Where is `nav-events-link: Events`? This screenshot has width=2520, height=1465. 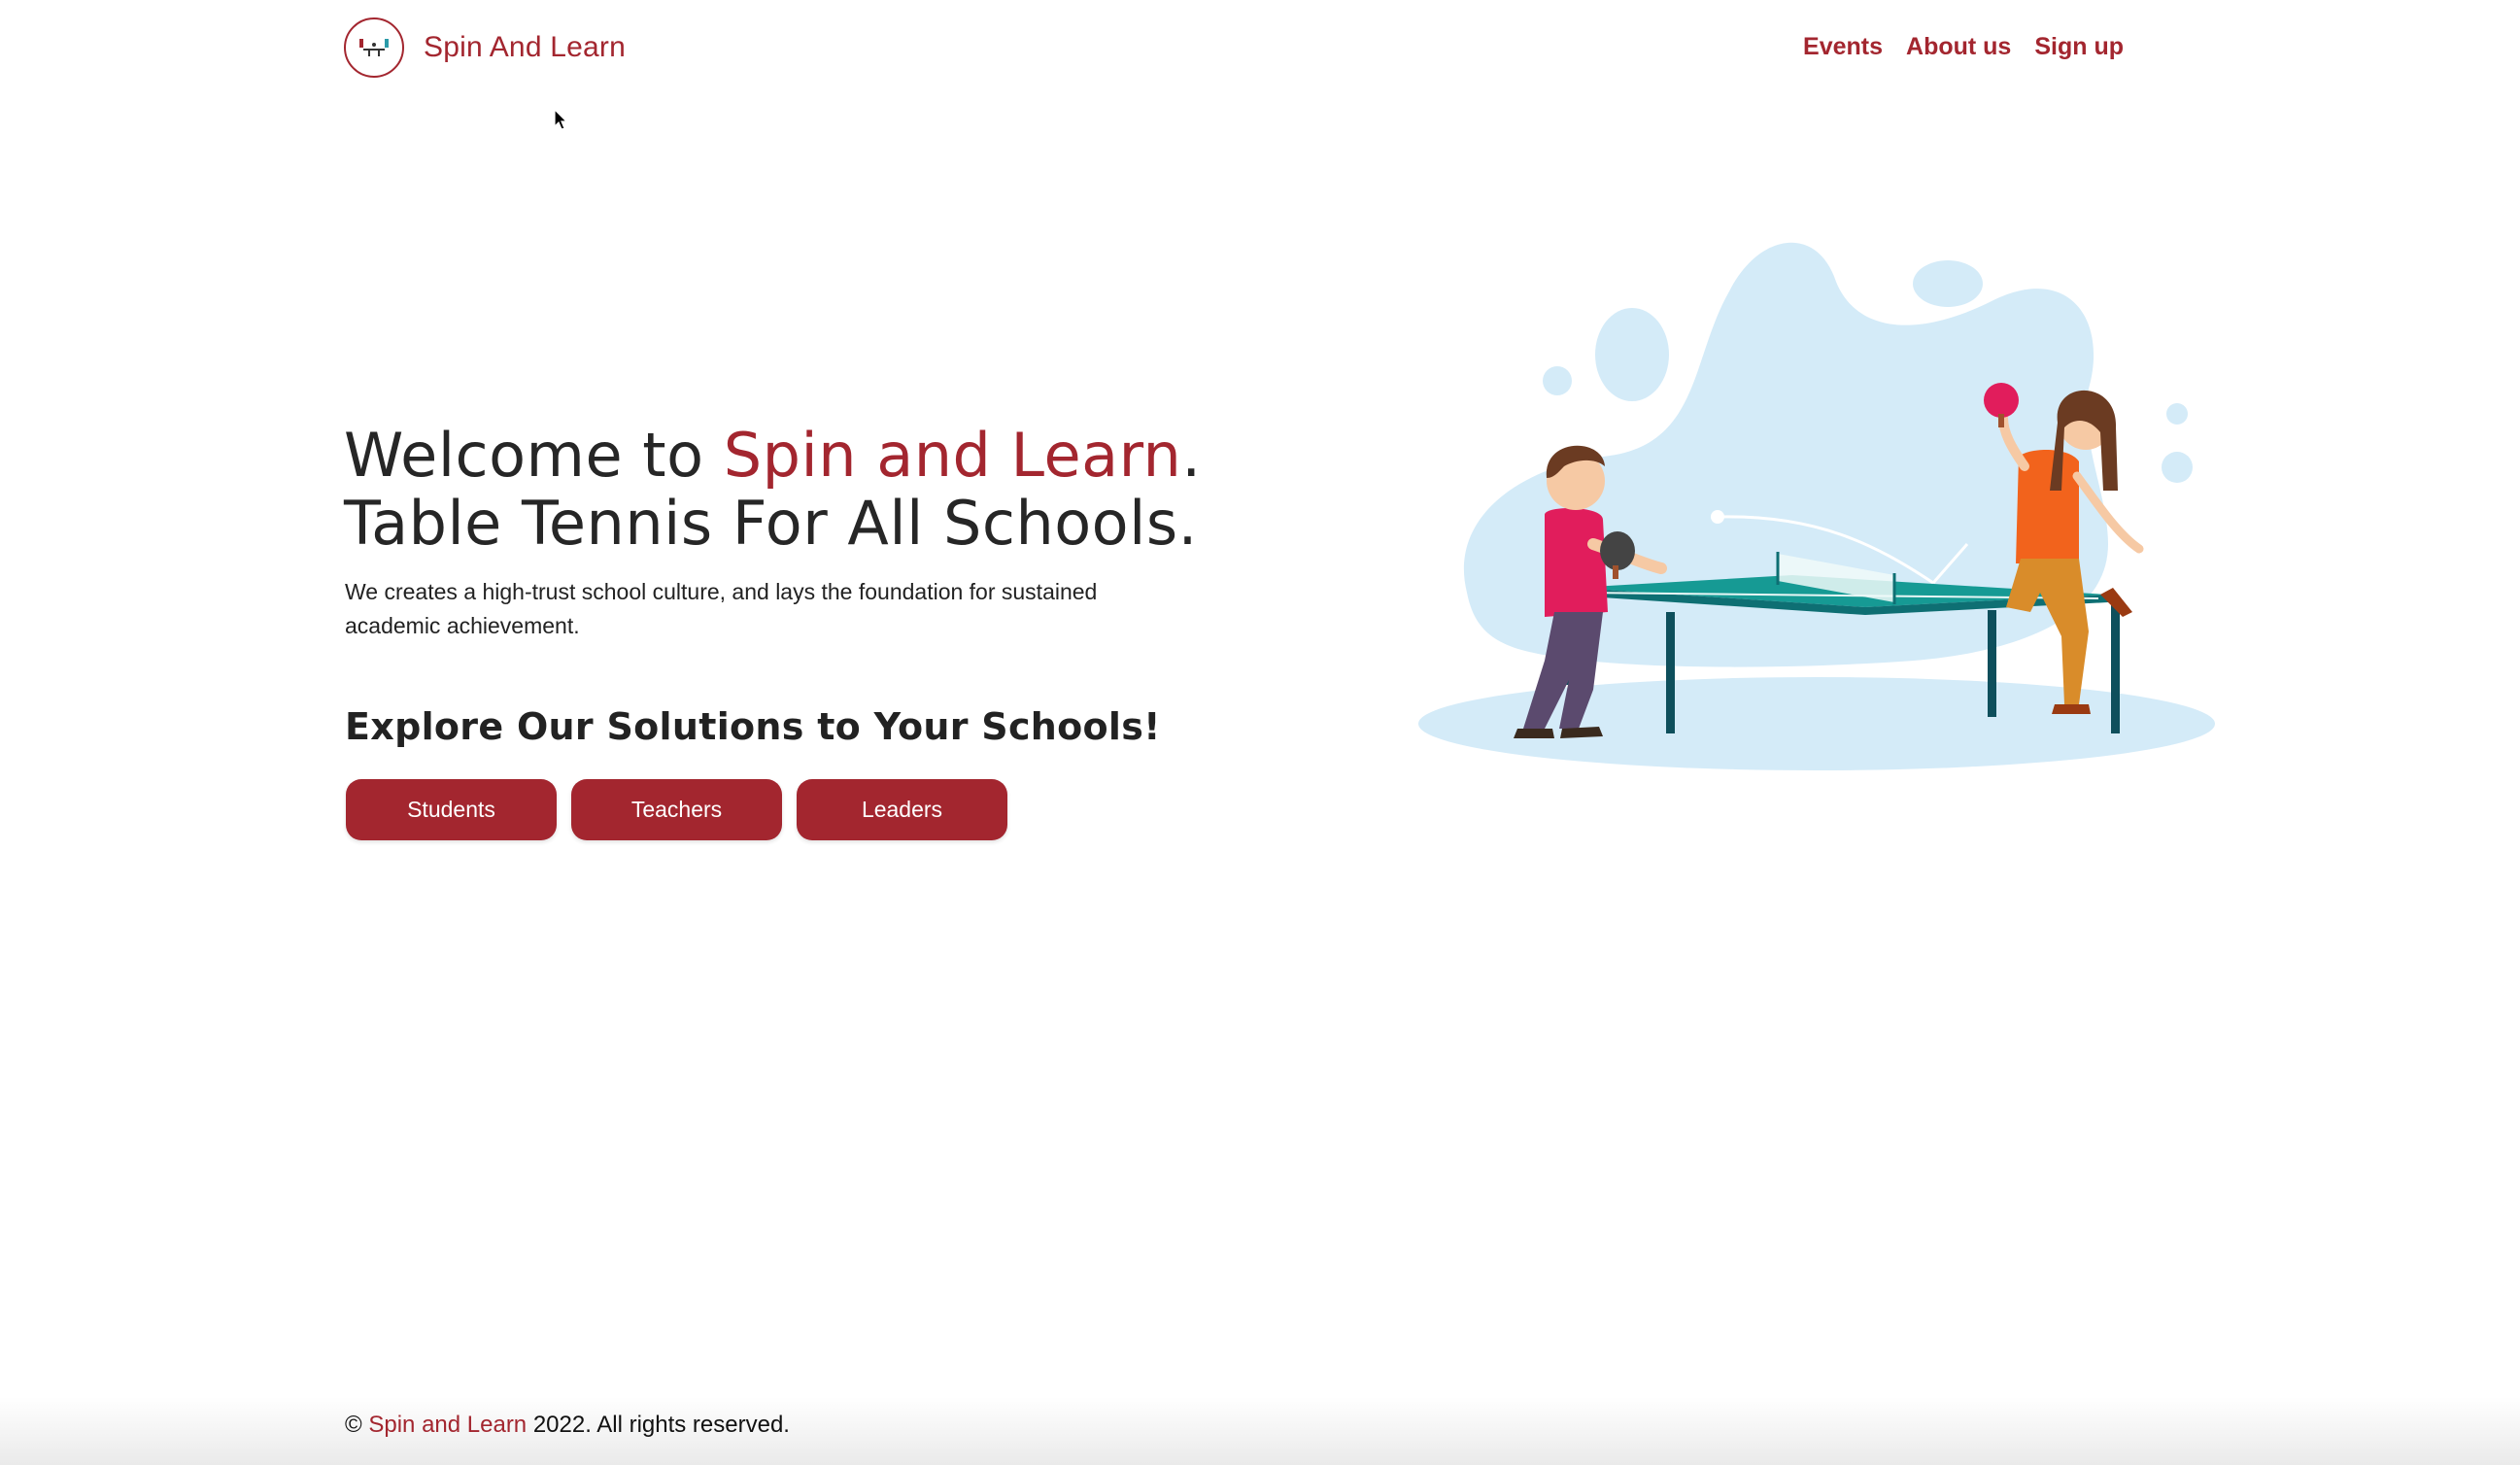 nav-events-link: Events is located at coordinates (1843, 47).